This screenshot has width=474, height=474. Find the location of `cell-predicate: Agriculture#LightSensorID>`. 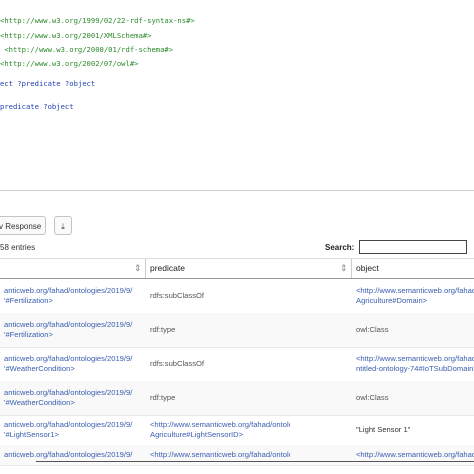

cell-predicate: Agriculture#LightSensorID> is located at coordinates (220, 435).